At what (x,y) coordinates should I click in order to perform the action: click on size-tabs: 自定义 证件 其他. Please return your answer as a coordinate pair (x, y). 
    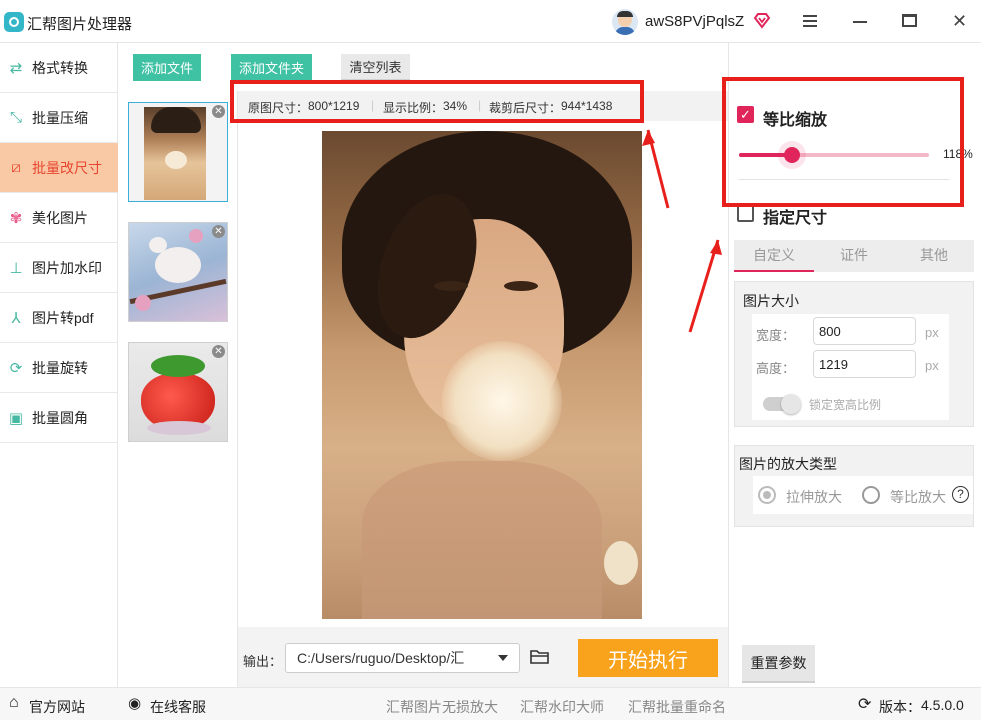
    Looking at the image, I should click on (854, 256).